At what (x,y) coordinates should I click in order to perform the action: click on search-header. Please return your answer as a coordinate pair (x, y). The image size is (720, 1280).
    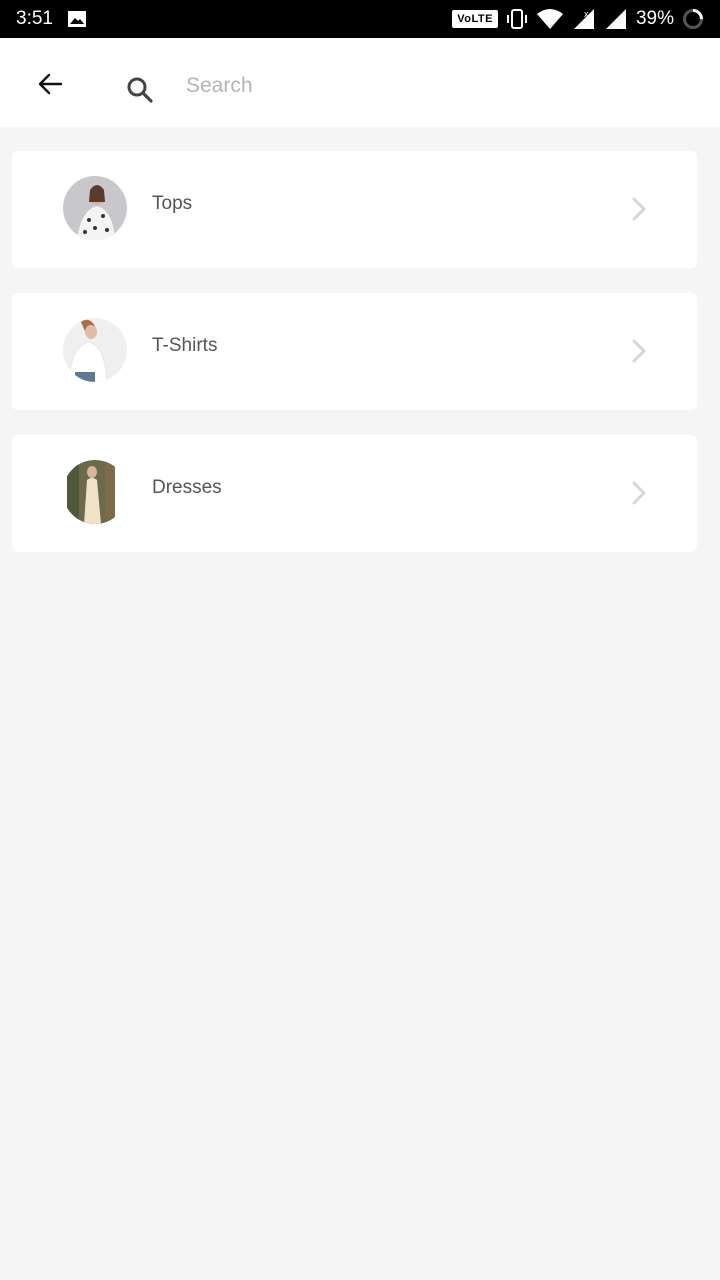
    Looking at the image, I should click on (360, 82).